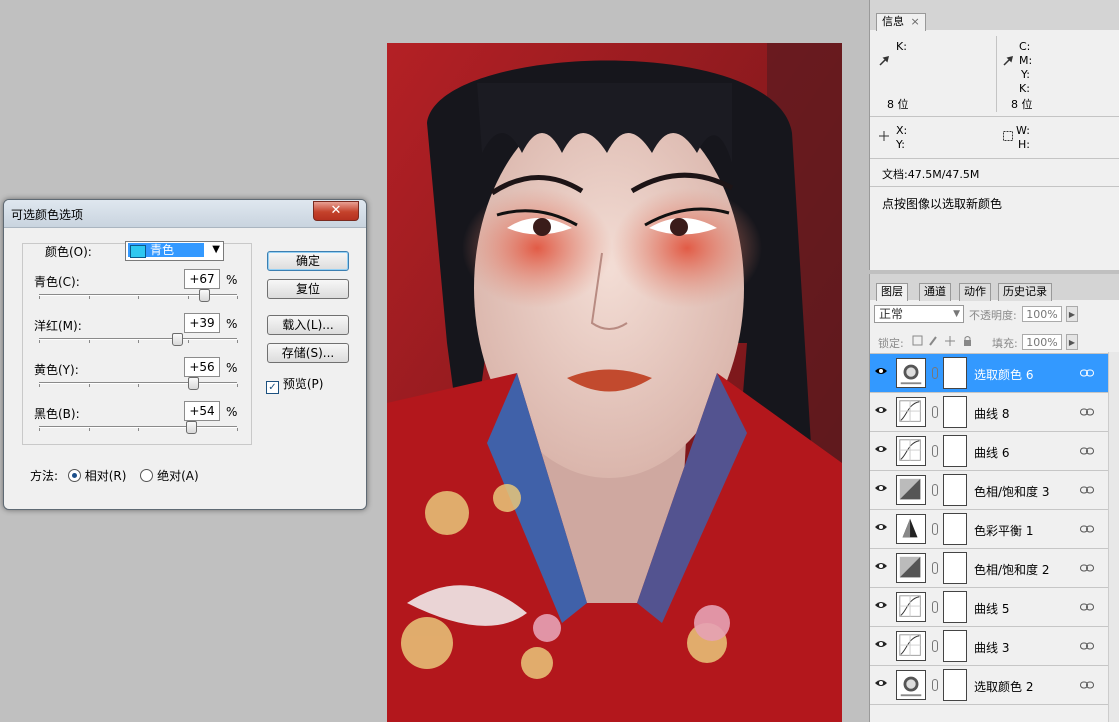  Describe the element at coordinates (202, 367) in the screenshot. I see `slider-value-input: +56` at that location.